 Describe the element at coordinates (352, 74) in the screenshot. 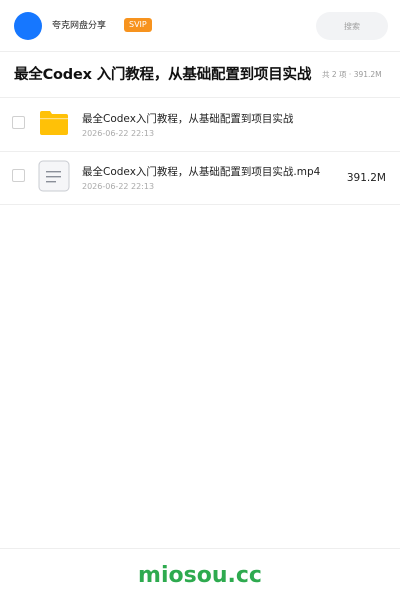

I see `folder-meta: 共 2 项 · 391.2M` at that location.